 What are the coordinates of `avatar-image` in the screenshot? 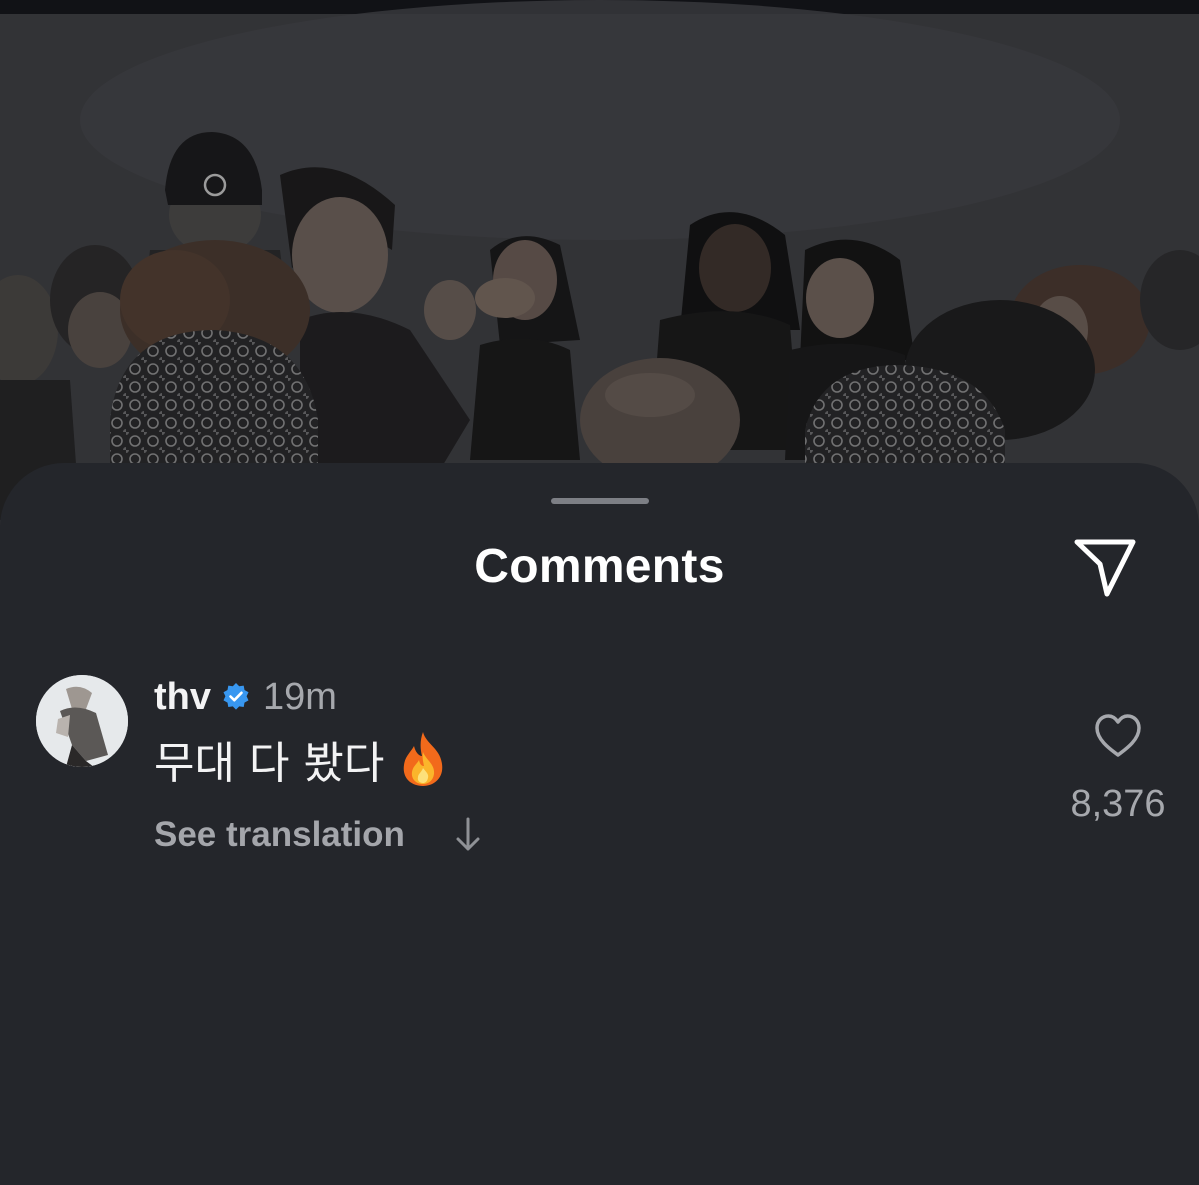 It's located at (82, 721).